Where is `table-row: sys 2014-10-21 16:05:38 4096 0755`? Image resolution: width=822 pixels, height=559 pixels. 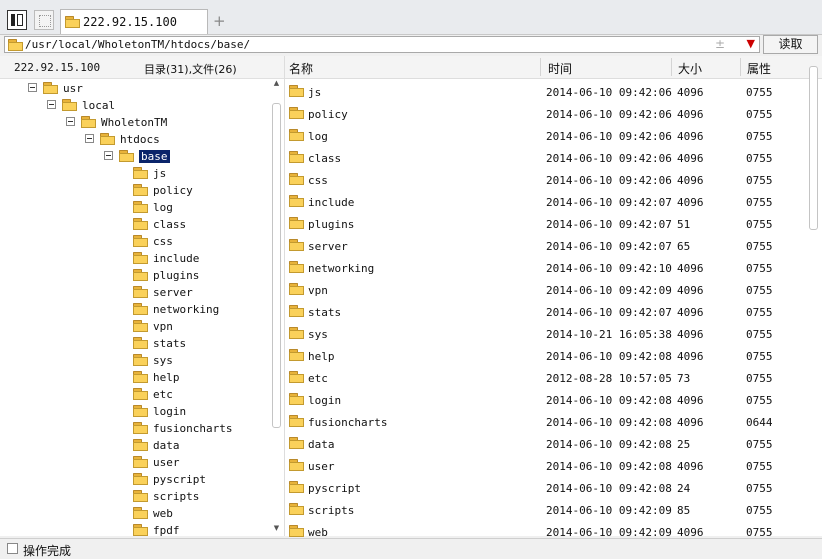
table-row: sys 2014-10-21 16:05:38 4096 0755 is located at coordinates (545, 334).